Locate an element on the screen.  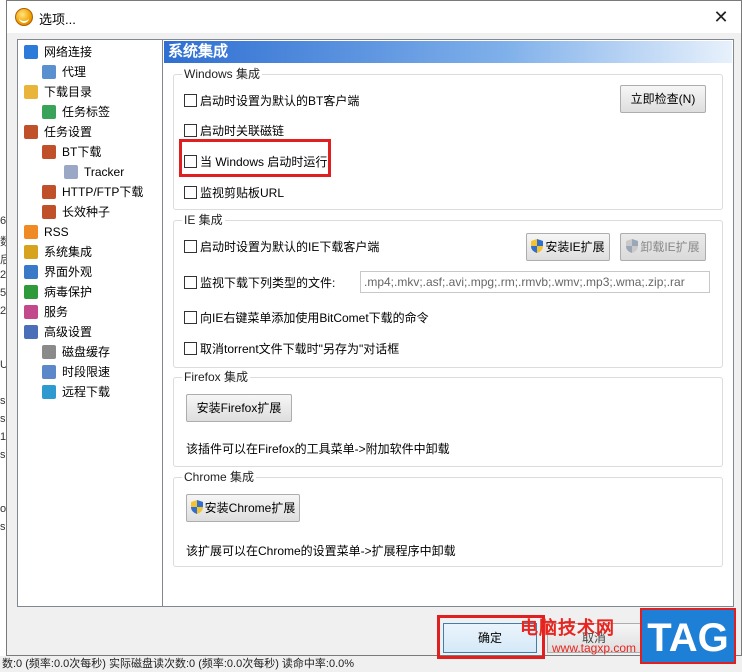
checkbox-label: 启动时设置为默认的BT客户端 is located at coordinates (280, 101).